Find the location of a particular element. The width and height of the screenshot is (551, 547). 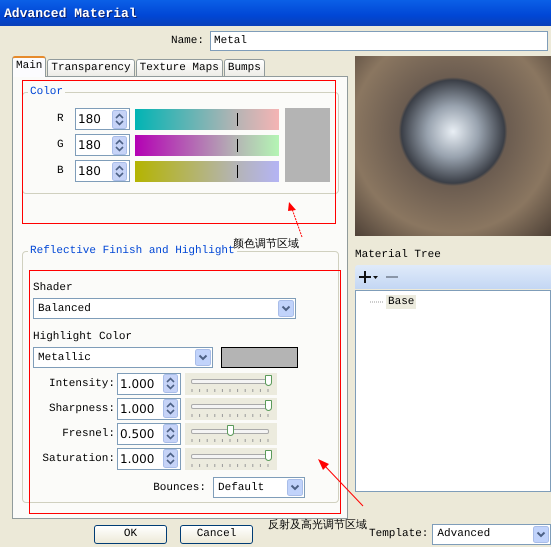

number-spinner: 0.500 is located at coordinates (149, 433).